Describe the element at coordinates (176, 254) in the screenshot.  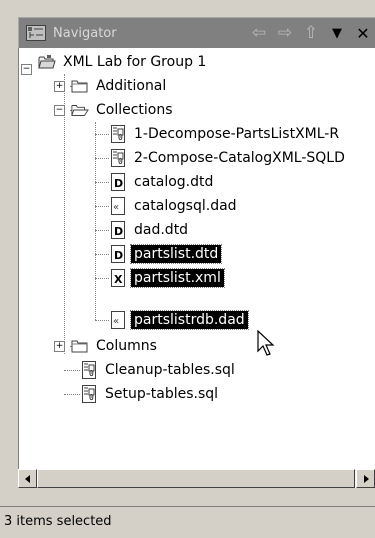
I see `tree-node-label: partslist.dtd` at that location.